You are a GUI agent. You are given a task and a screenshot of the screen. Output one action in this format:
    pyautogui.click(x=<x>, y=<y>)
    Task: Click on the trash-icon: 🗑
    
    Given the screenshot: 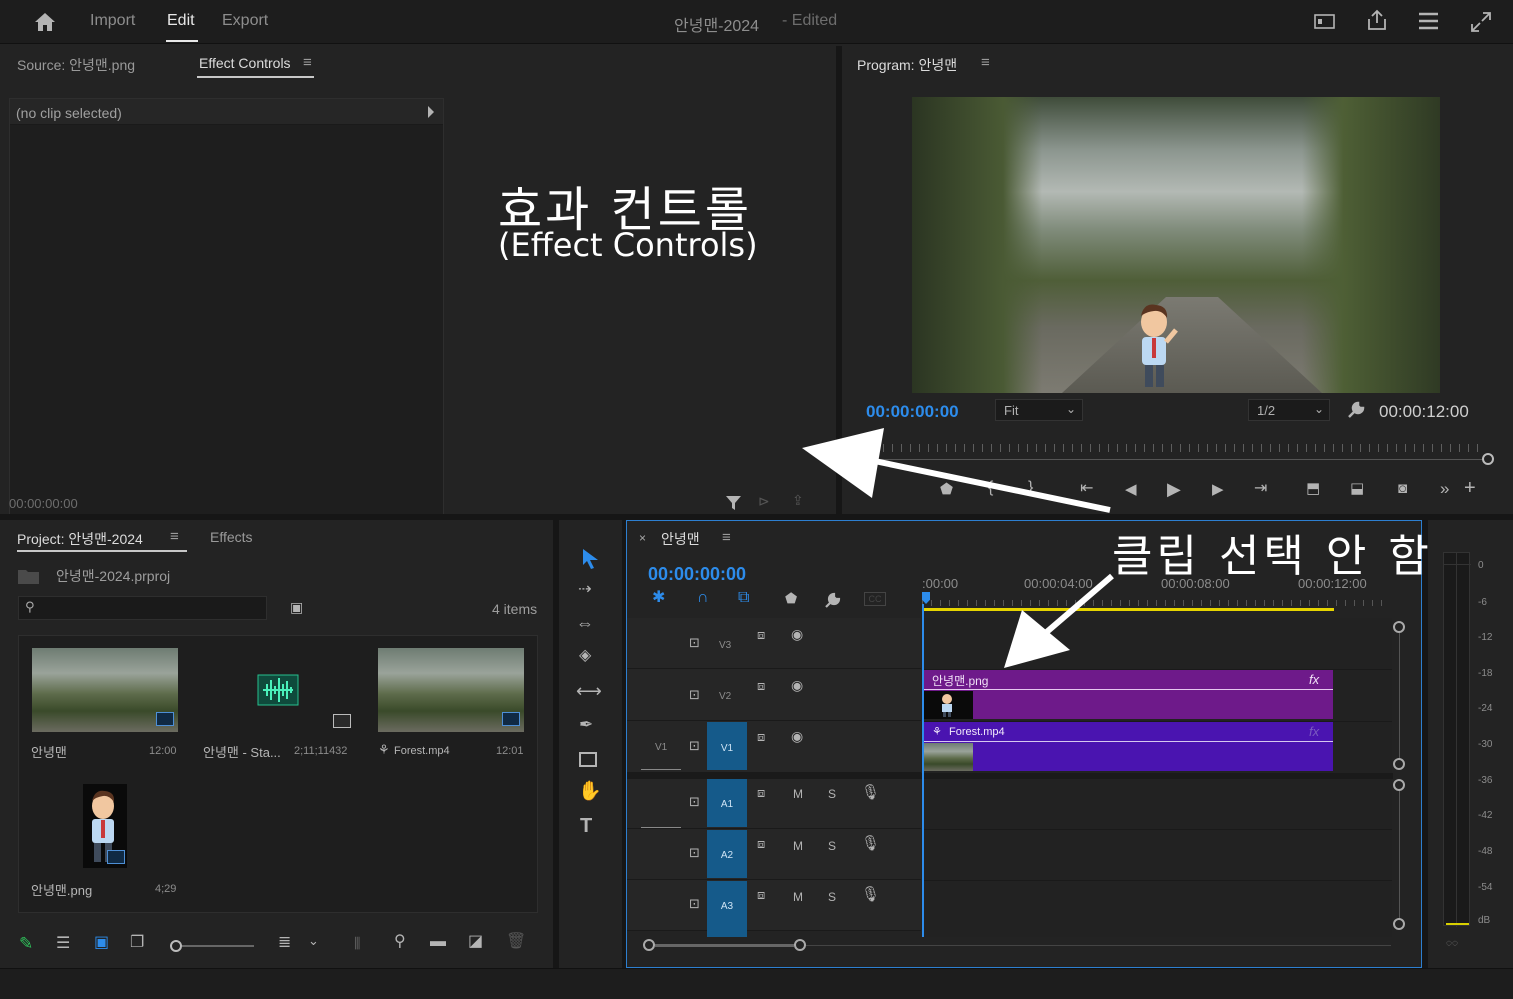 What is the action you would take?
    pyautogui.click(x=516, y=942)
    